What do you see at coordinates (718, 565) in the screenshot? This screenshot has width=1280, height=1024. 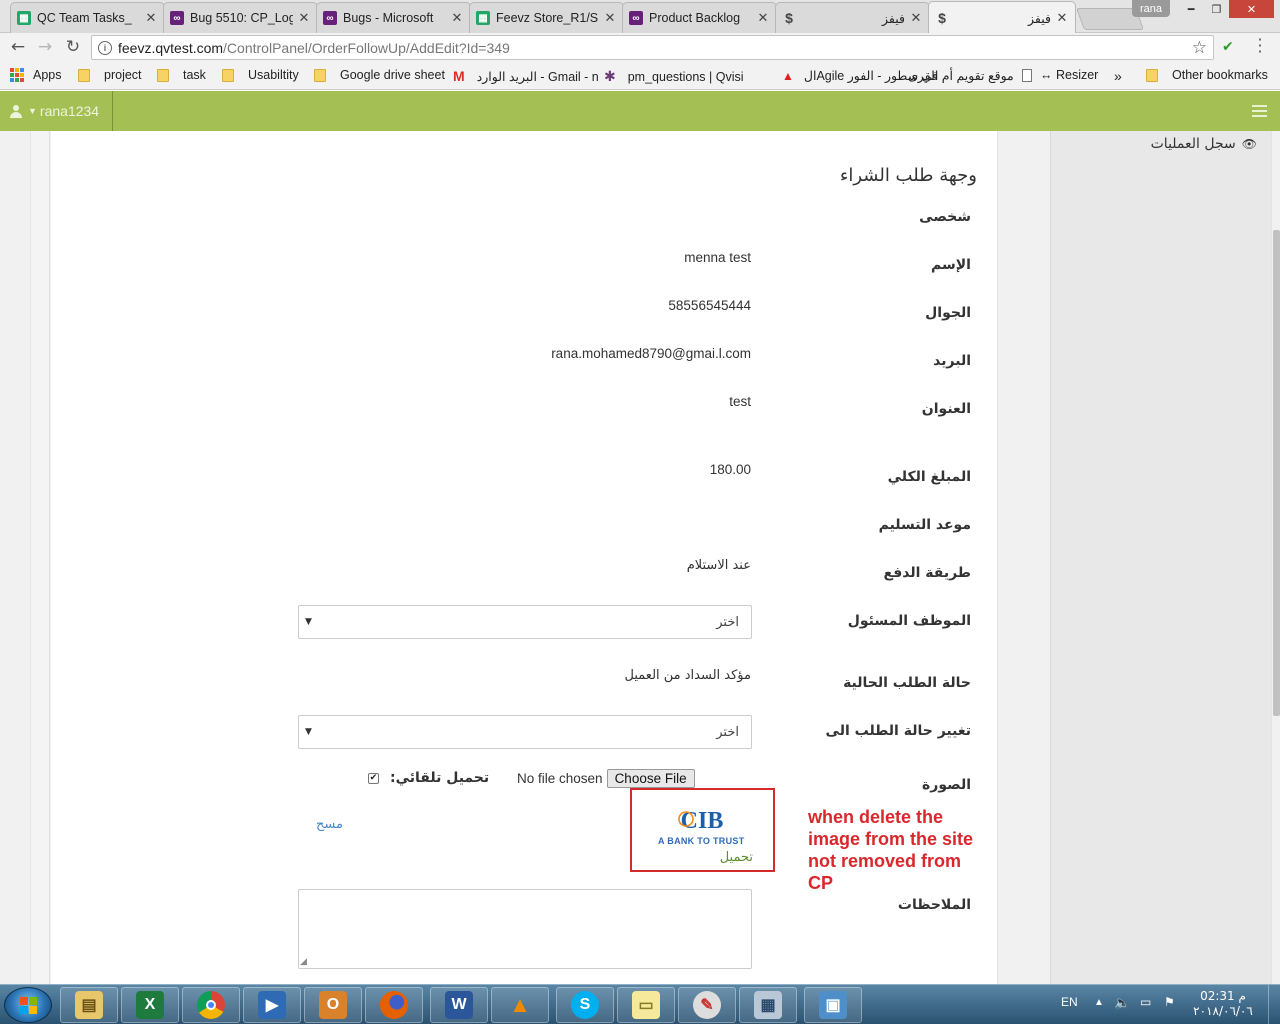 I see `payment-method-value: عند الاستلام` at bounding box center [718, 565].